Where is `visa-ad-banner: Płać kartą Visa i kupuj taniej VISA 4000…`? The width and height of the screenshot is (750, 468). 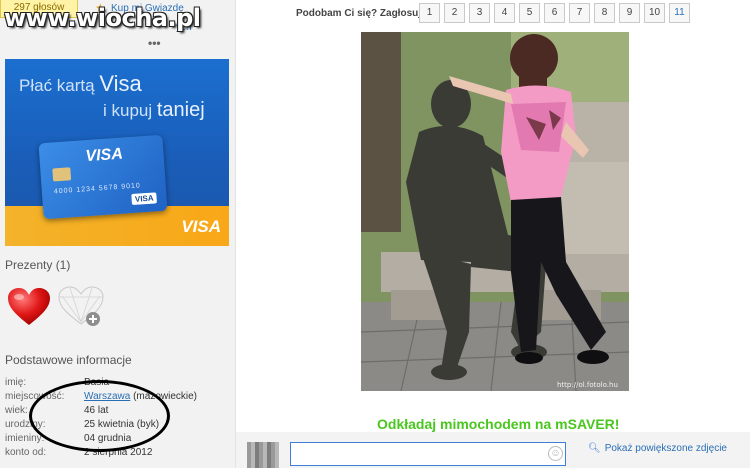 visa-ad-banner: Płać kartą Visa i kupuj taniej VISA 4000… is located at coordinates (117, 152).